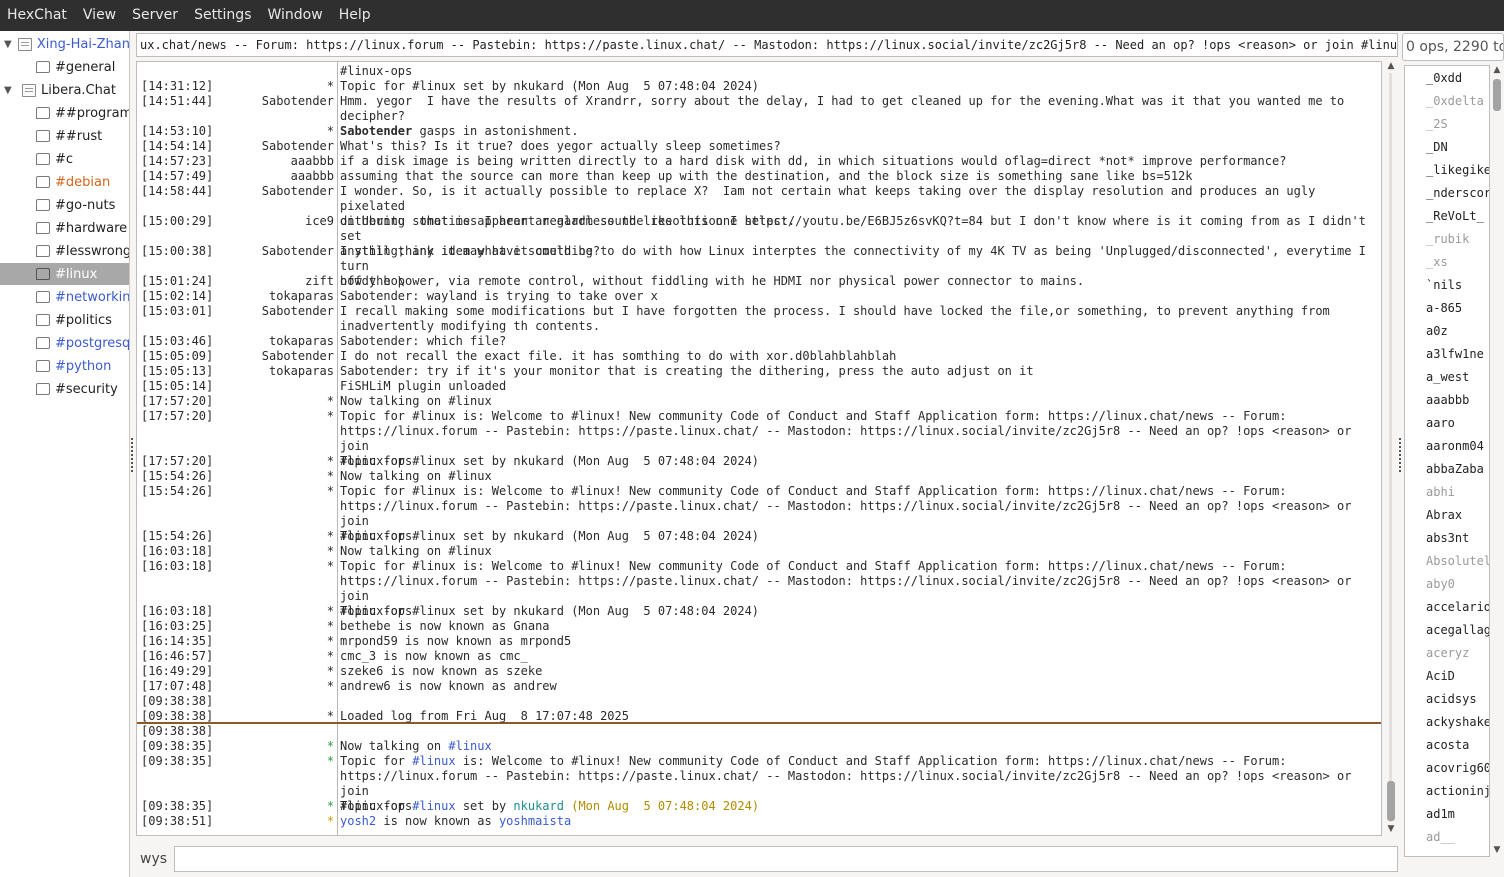 The height and width of the screenshot is (877, 1504). I want to click on user-list-item: abhi, so click(1447, 492).